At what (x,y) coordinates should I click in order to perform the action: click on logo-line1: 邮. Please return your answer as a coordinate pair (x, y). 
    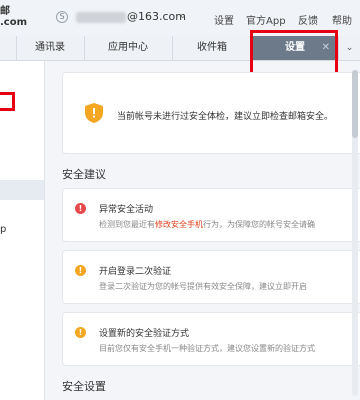
    Looking at the image, I should click on (5, 11).